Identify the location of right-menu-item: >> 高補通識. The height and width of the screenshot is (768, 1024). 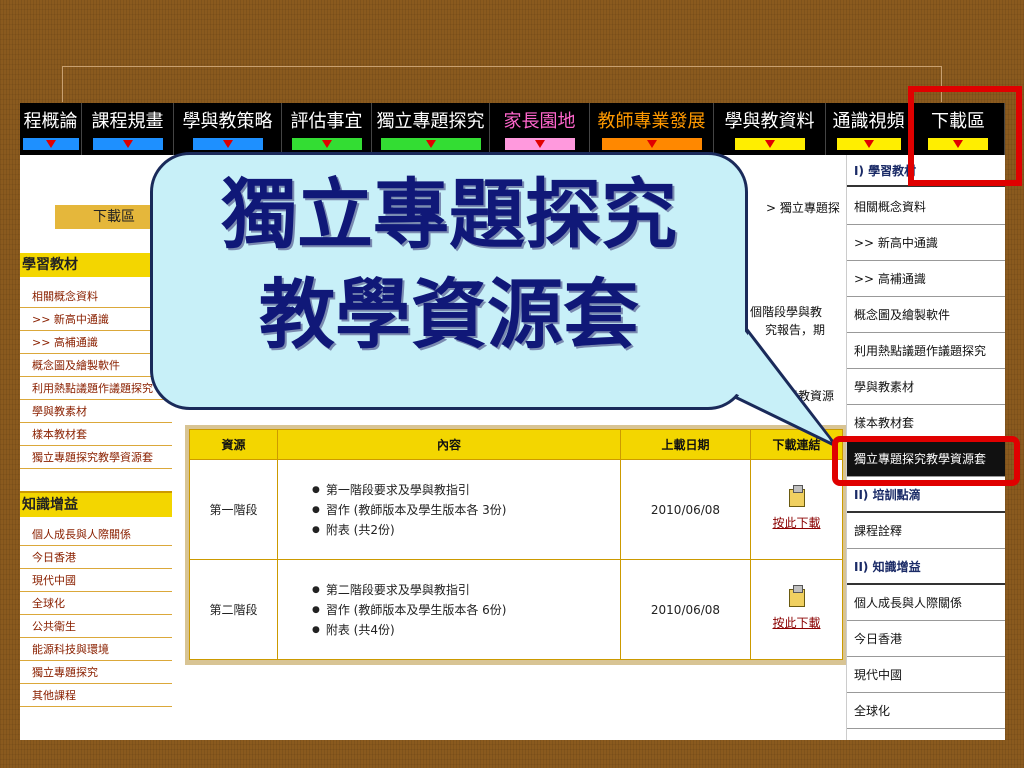
(926, 279).